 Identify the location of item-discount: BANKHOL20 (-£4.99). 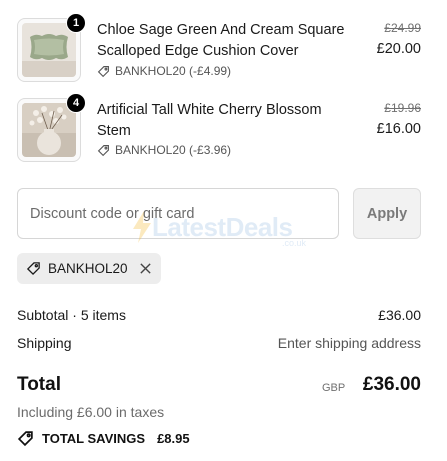
(164, 71).